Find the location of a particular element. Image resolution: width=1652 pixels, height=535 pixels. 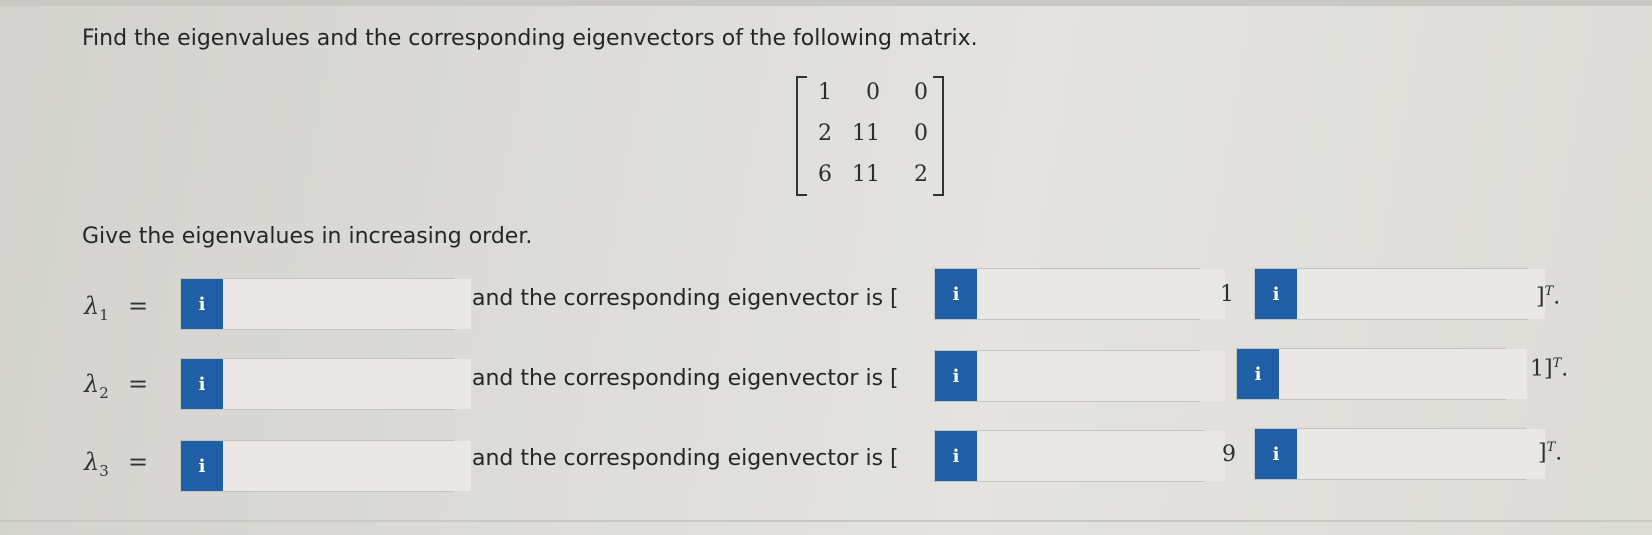

bottom-divider is located at coordinates (826, 521).